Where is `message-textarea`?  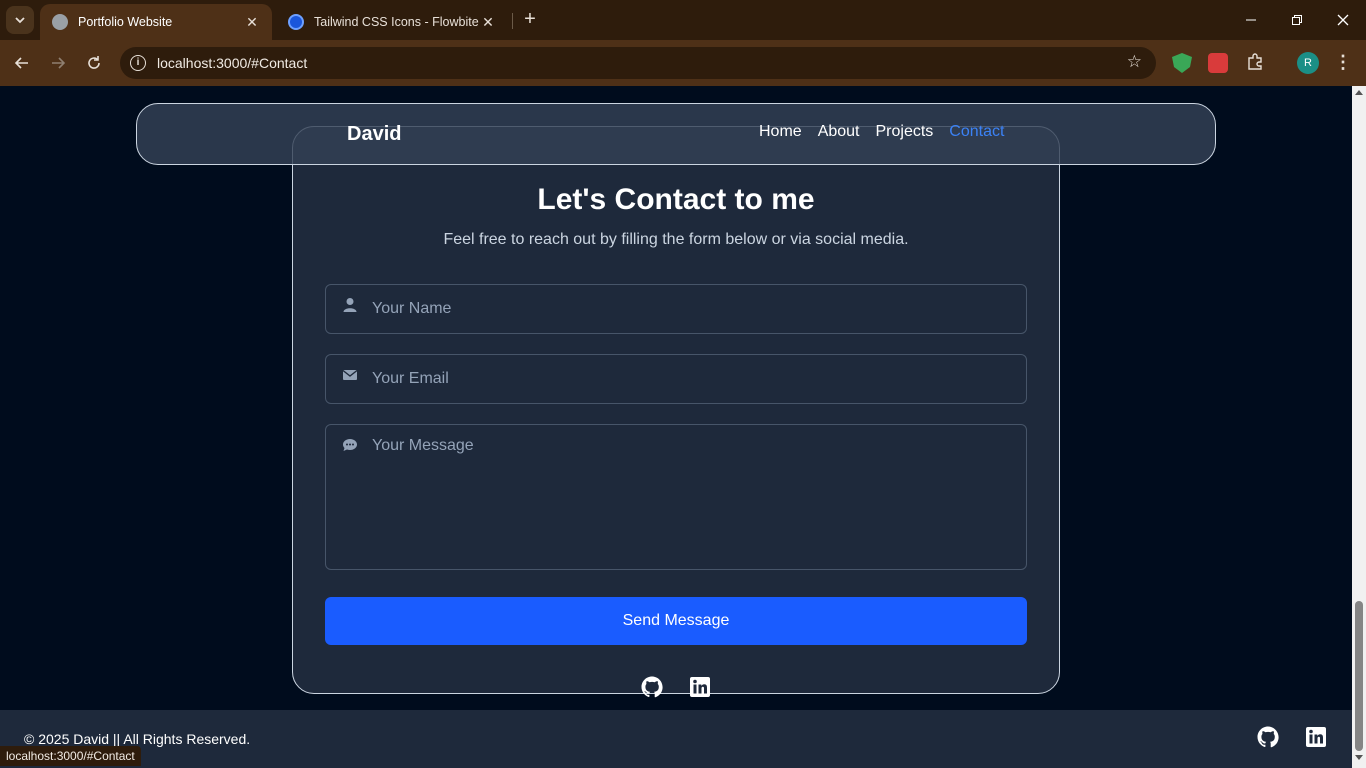
message-textarea is located at coordinates (694, 497).